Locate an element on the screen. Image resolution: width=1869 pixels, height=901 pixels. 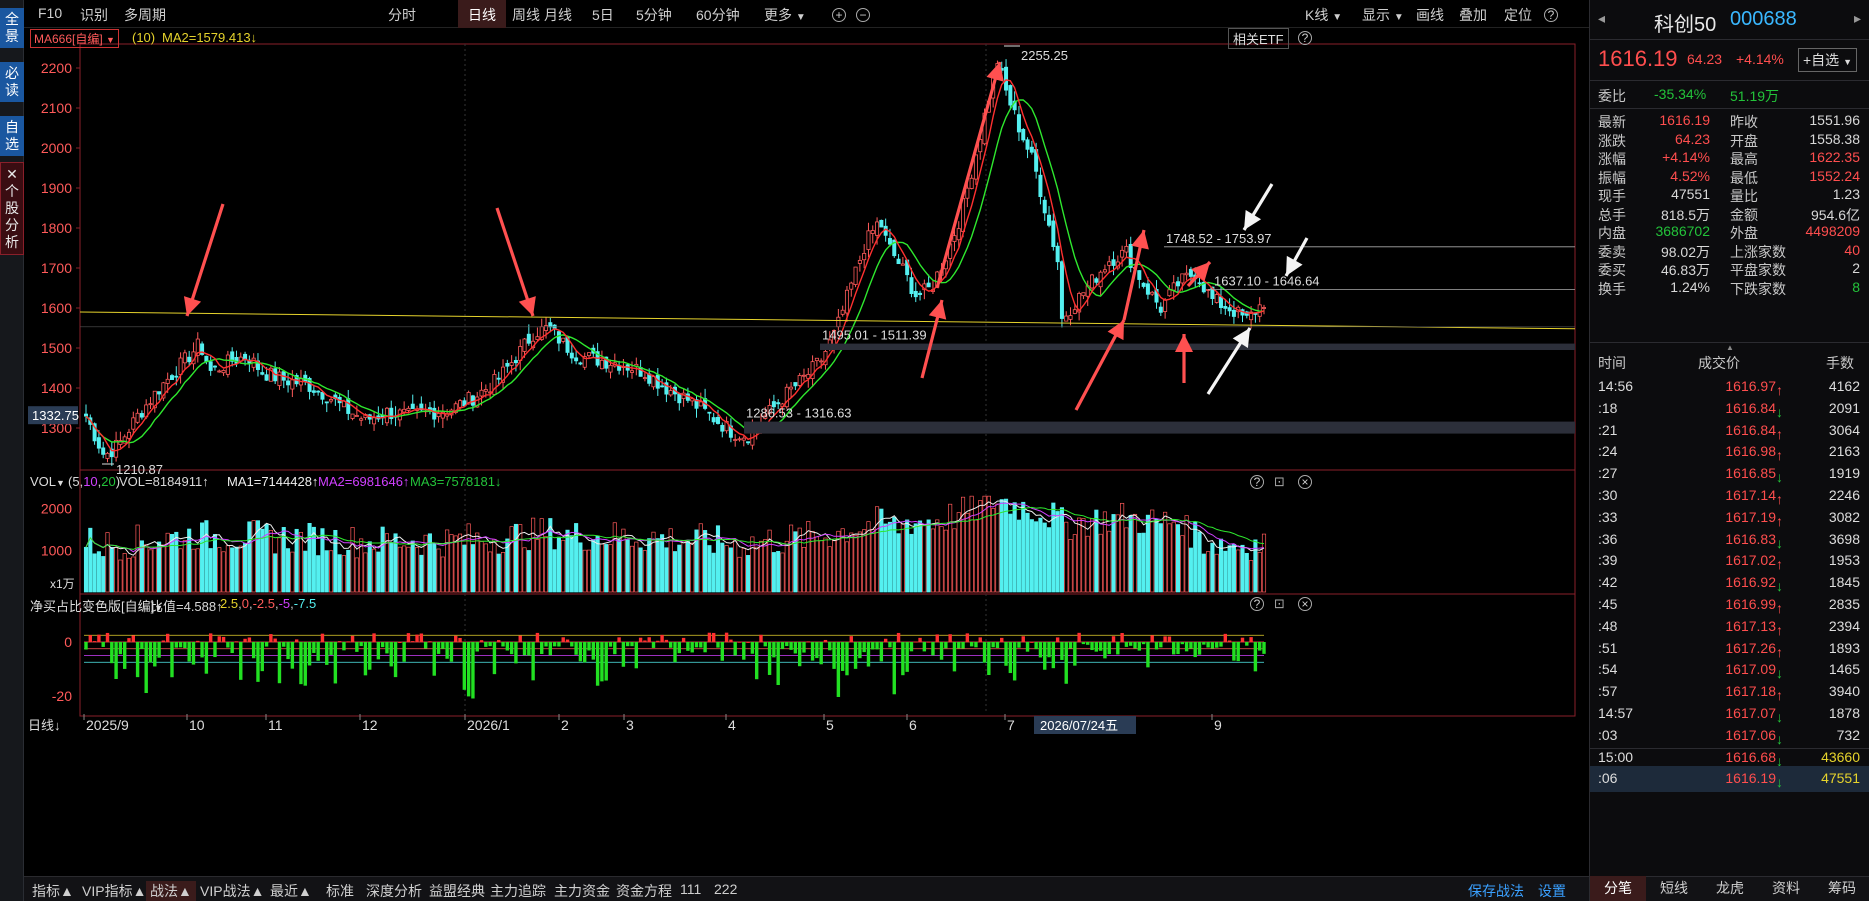
trade-price: 1617.07 ↓ is located at coordinates (1754, 715).